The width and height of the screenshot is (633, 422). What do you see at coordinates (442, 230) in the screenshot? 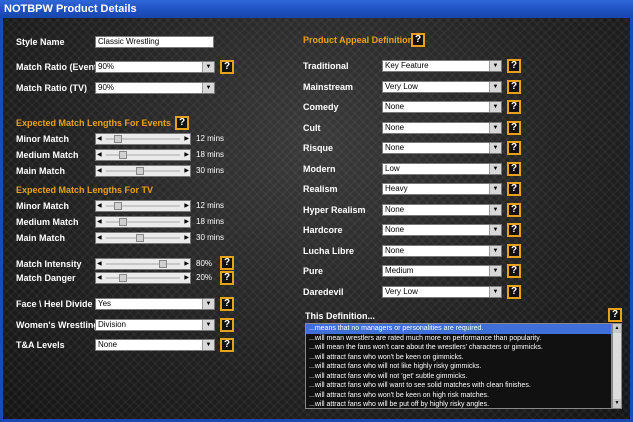
I see `appeal-hardcore-select: None ▼` at bounding box center [442, 230].